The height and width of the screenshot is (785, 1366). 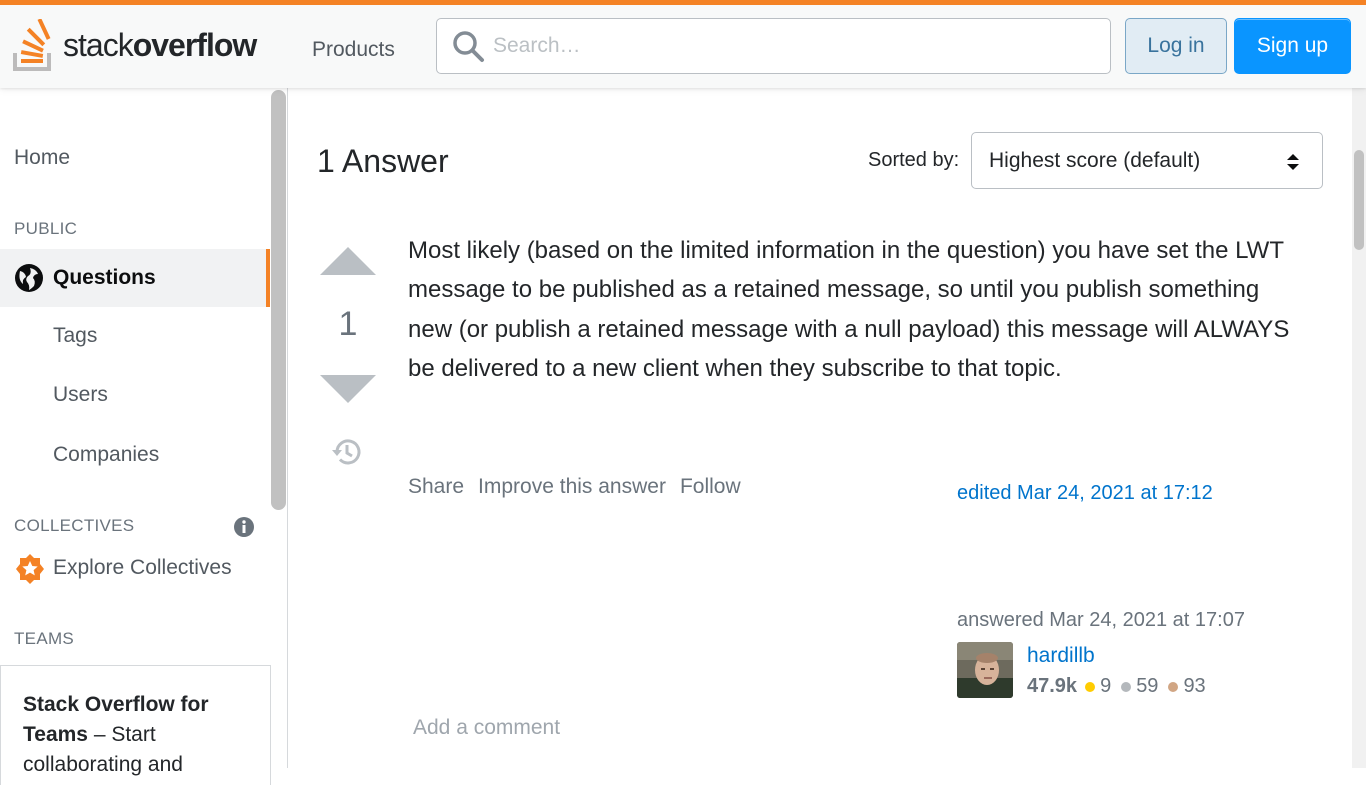 I want to click on nav-questions: Questions, so click(x=135, y=278).